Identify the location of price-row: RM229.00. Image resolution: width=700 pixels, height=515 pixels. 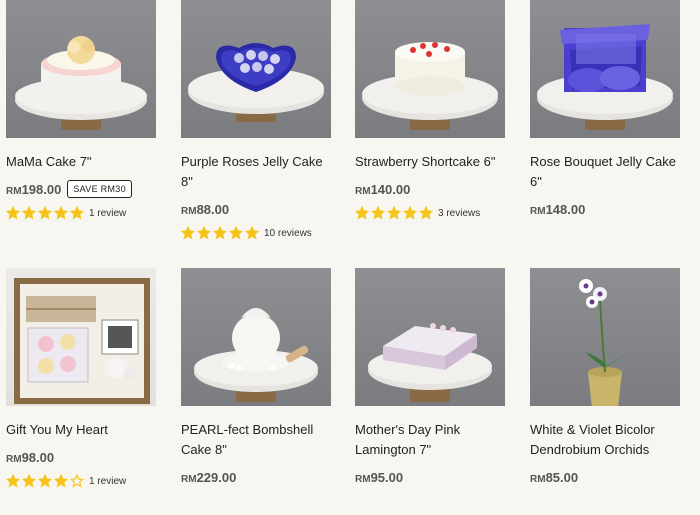
(256, 477).